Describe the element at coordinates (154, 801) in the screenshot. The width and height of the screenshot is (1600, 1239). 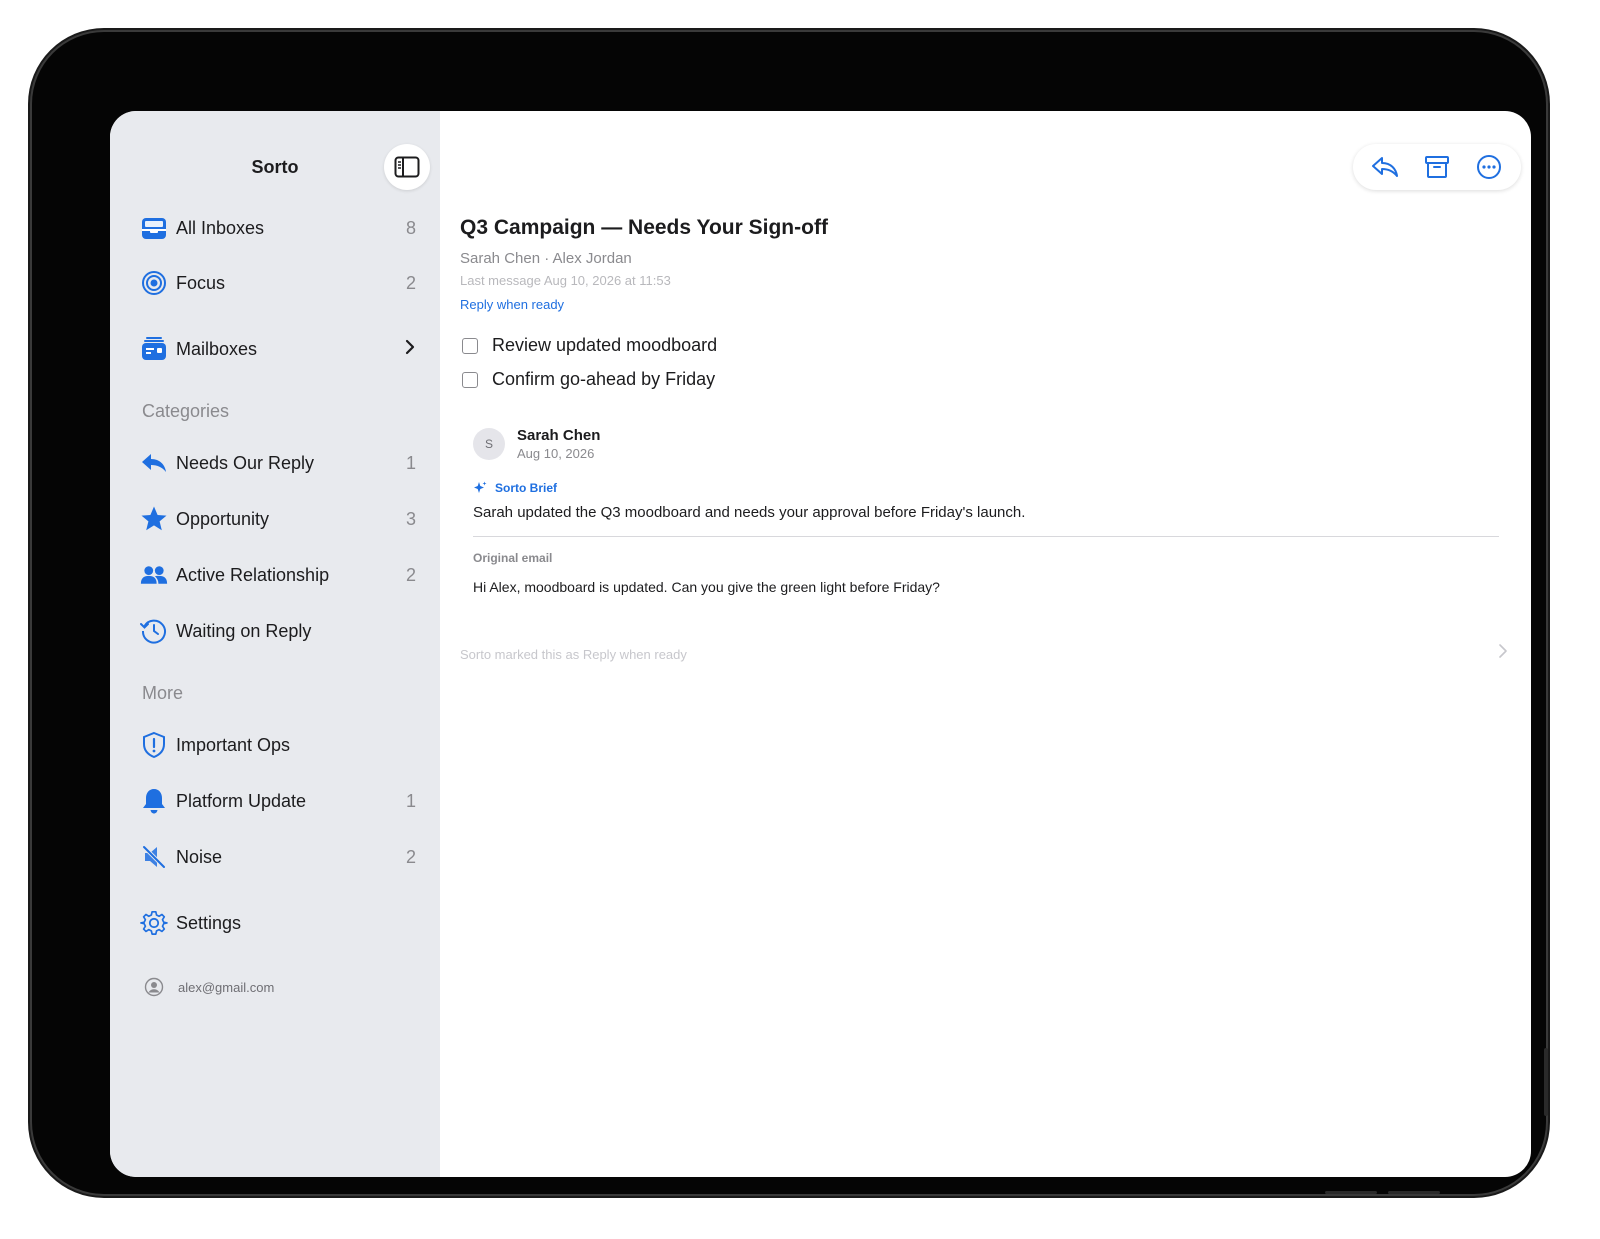
I see `bell-icon` at that location.